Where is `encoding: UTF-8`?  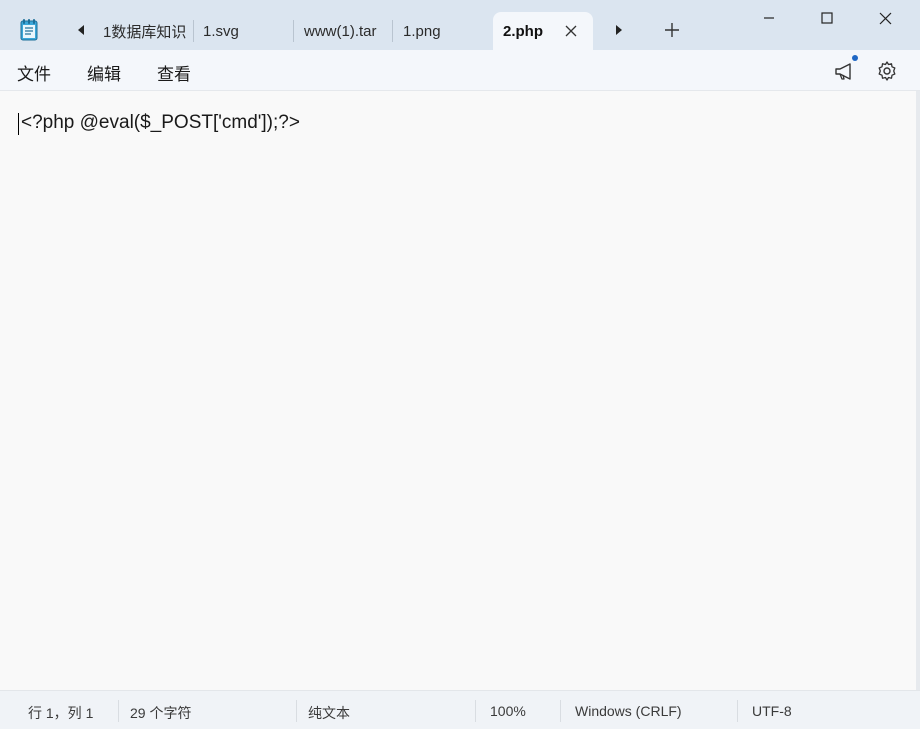
encoding: UTF-8 is located at coordinates (772, 711).